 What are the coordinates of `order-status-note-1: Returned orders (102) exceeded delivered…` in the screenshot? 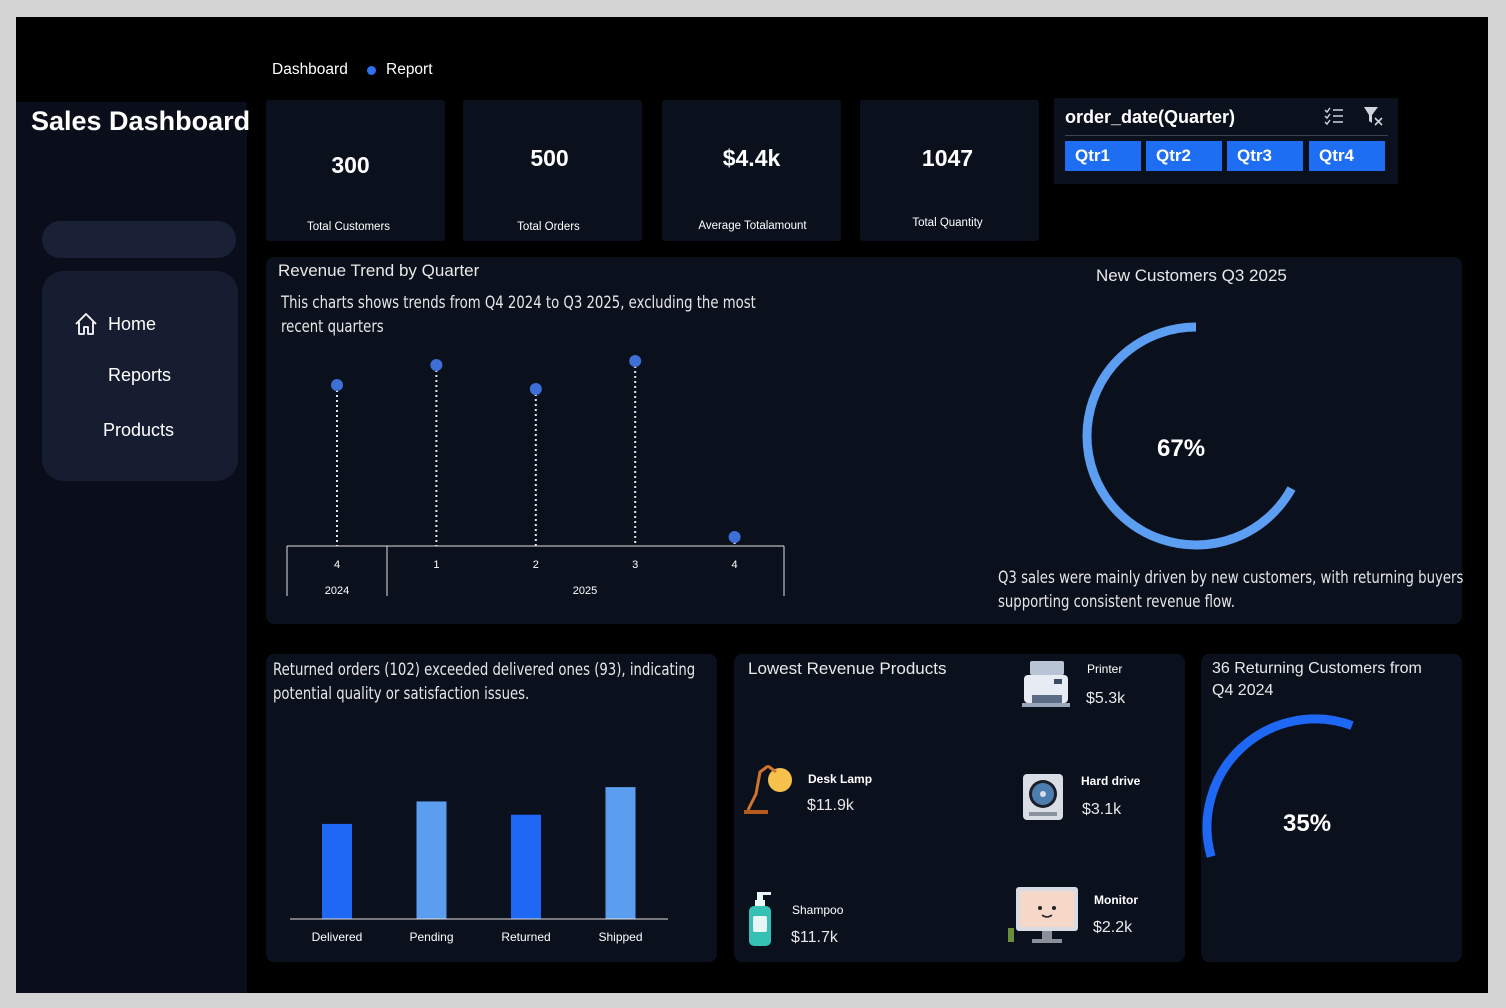 It's located at (484, 670).